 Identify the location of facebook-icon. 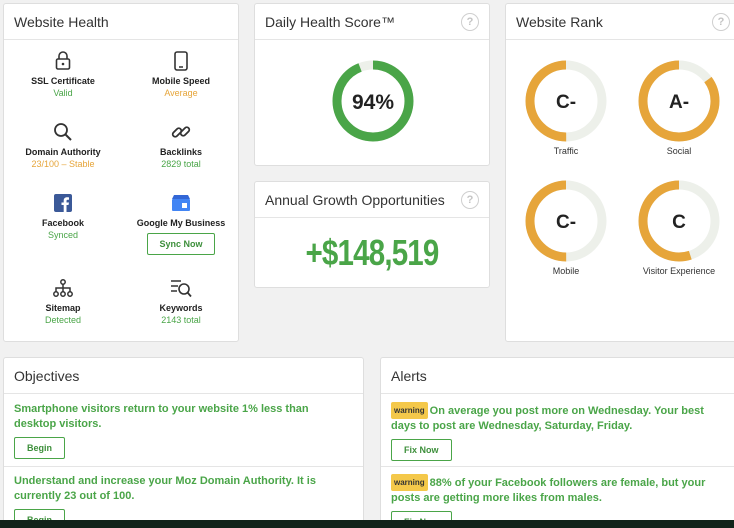
(63, 203).